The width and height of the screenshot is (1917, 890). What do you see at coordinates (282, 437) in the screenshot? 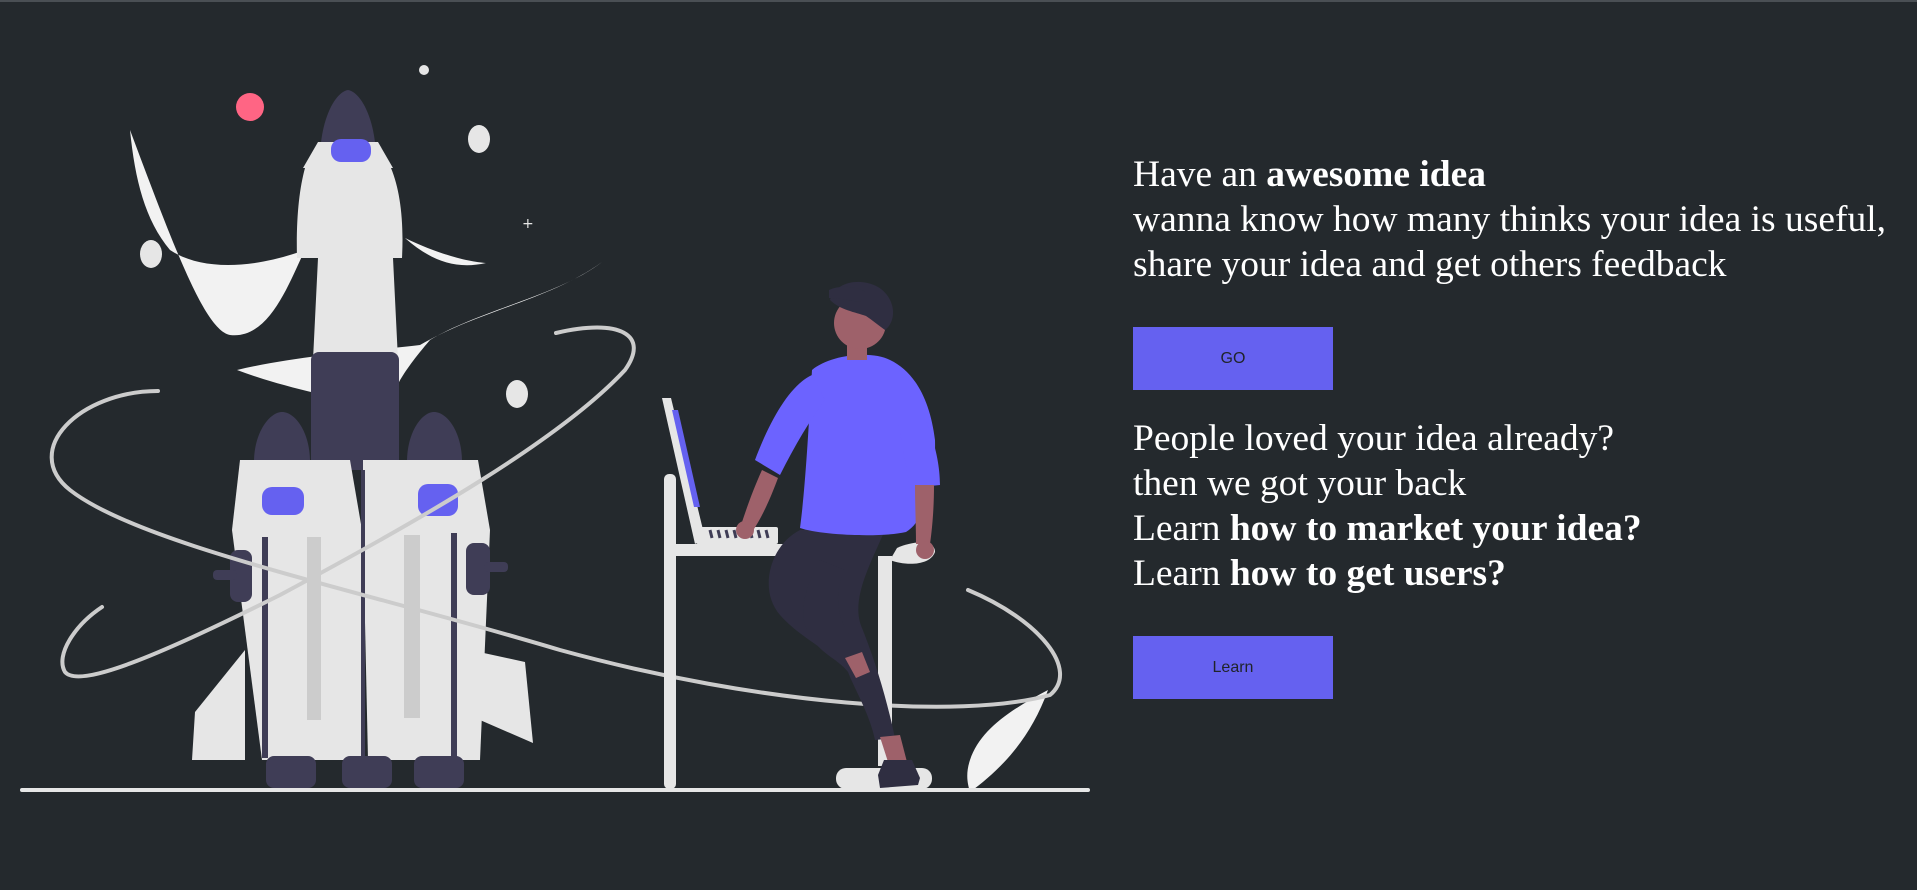
I see `left-booster-nose` at bounding box center [282, 437].